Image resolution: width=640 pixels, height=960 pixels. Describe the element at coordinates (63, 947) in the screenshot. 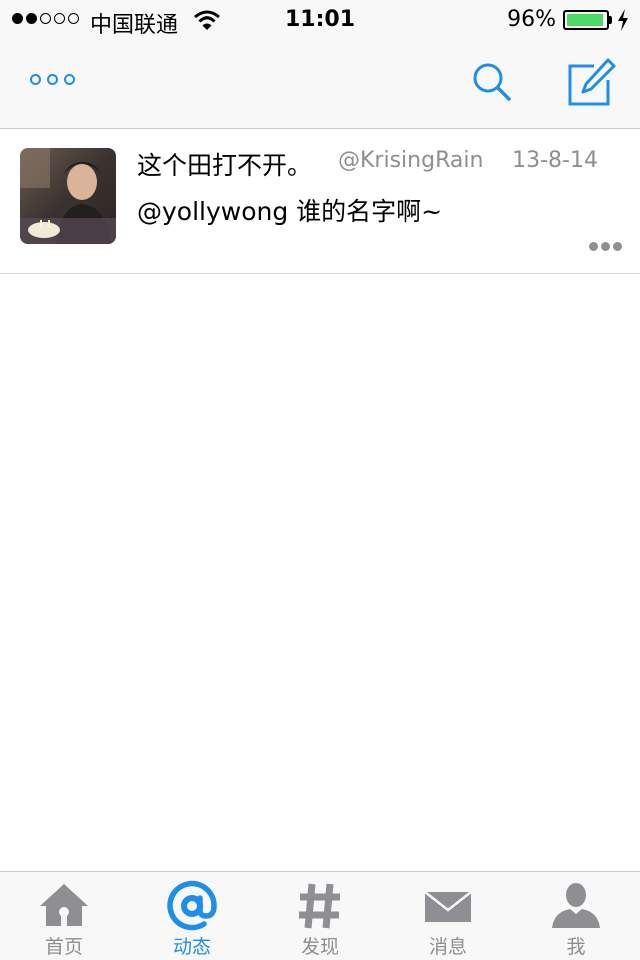

I see `tab-label: 首页` at that location.